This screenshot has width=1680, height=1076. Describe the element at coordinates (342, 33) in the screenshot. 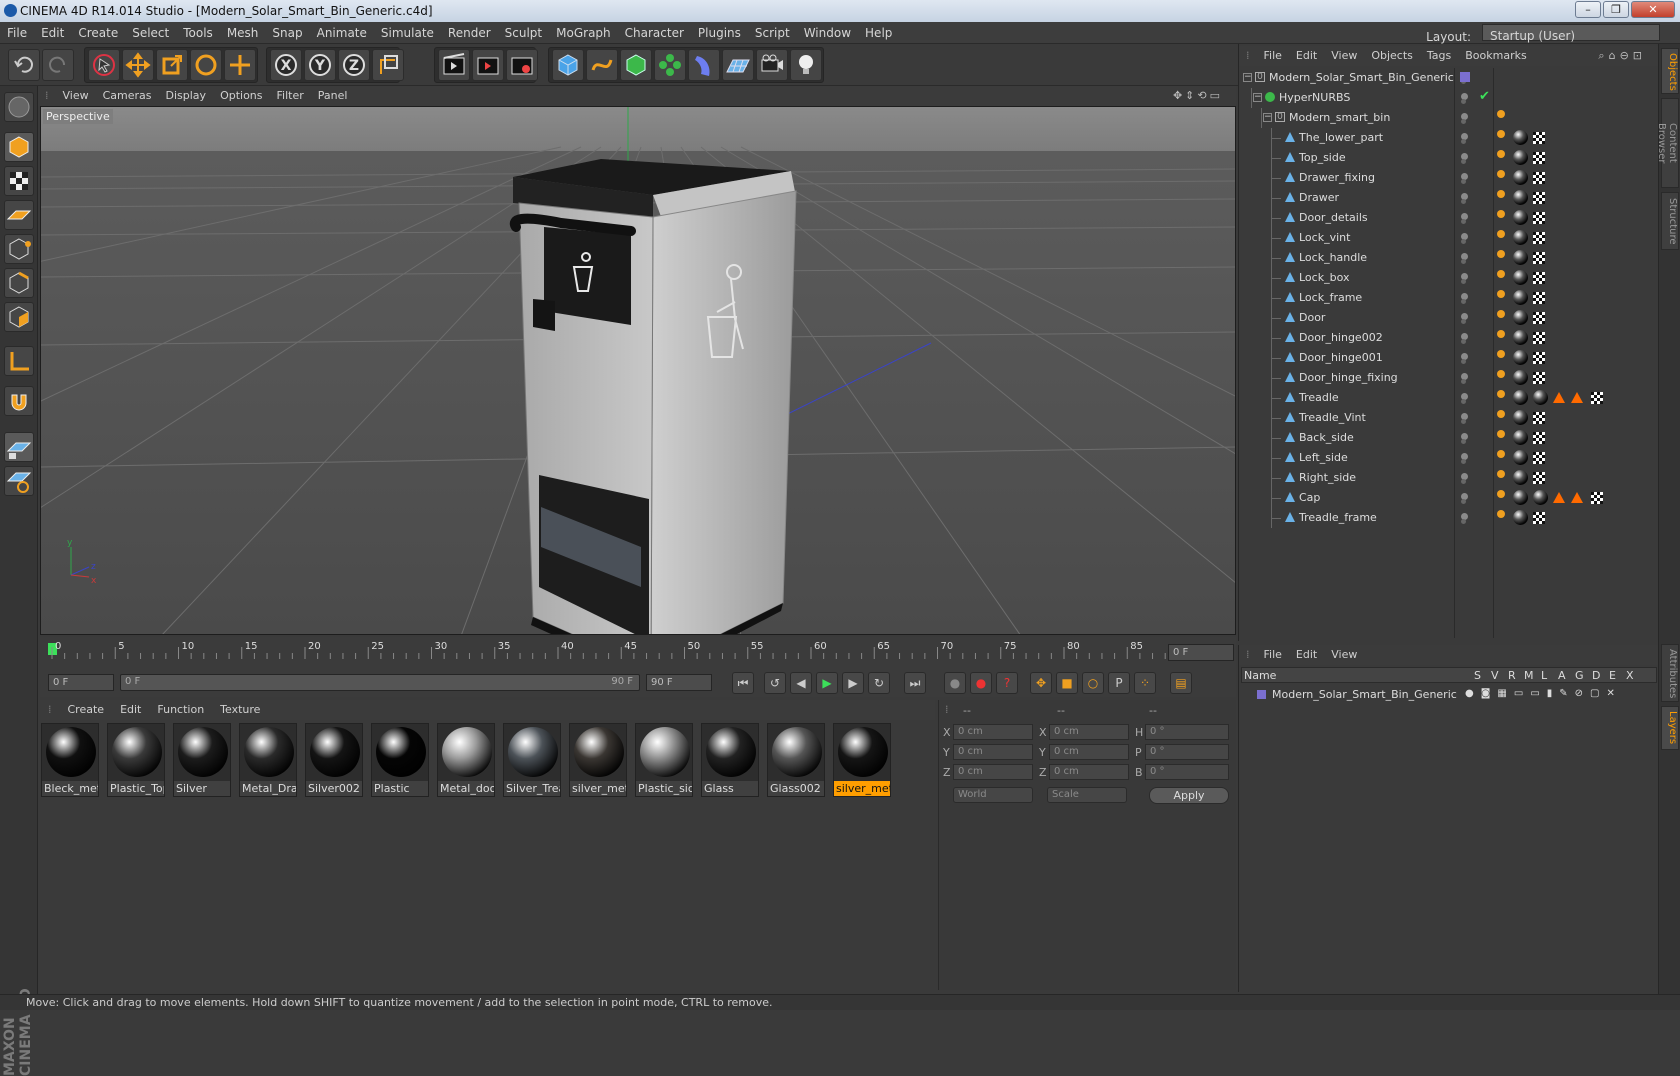

I see `menu-animate: Animate` at that location.